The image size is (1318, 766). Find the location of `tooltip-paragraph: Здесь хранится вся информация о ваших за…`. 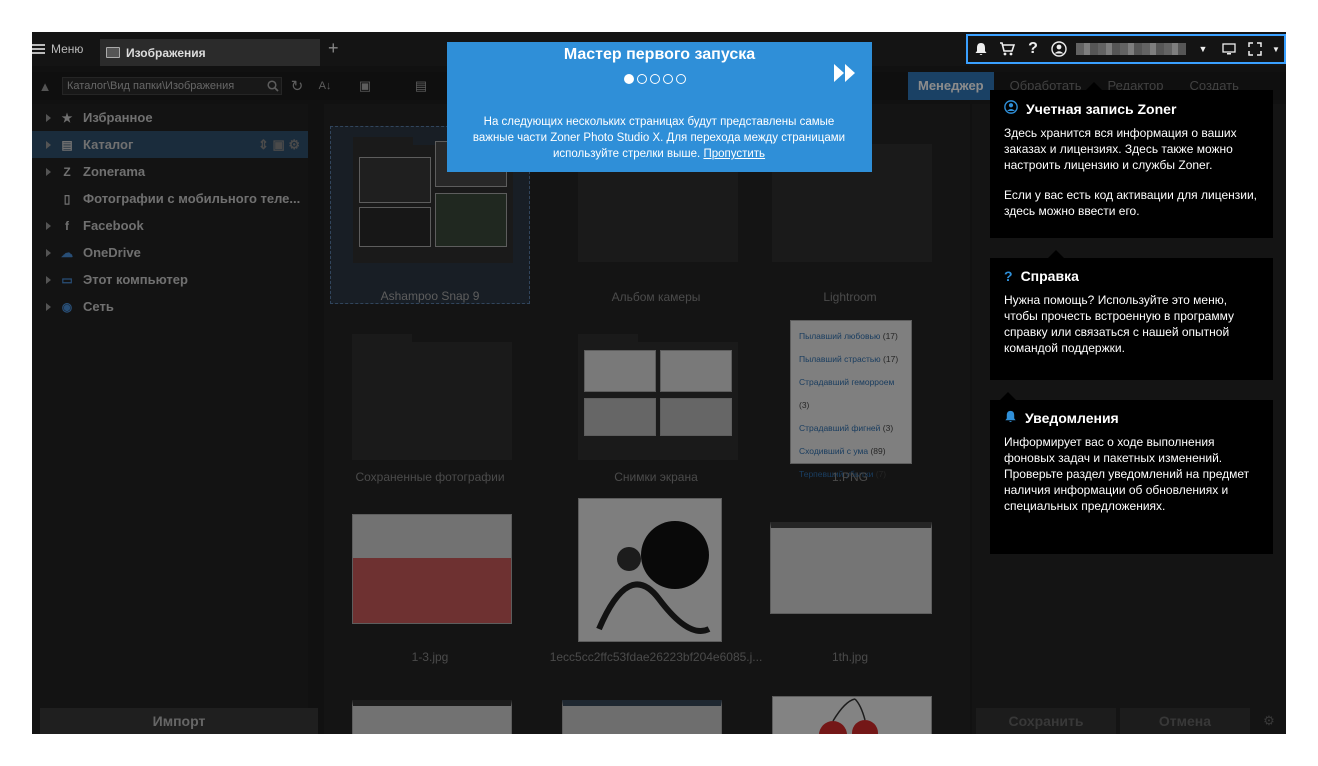

tooltip-paragraph: Здесь хранится вся информация о ваших за… is located at coordinates (1120, 149).